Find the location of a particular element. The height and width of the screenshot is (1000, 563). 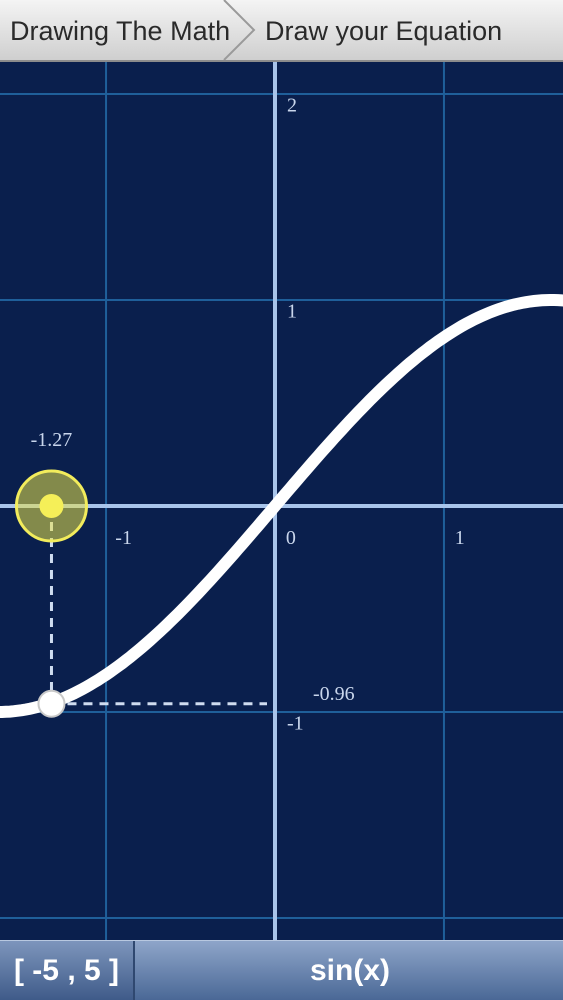

cursor-x-value: -1.27 is located at coordinates (52, 440).